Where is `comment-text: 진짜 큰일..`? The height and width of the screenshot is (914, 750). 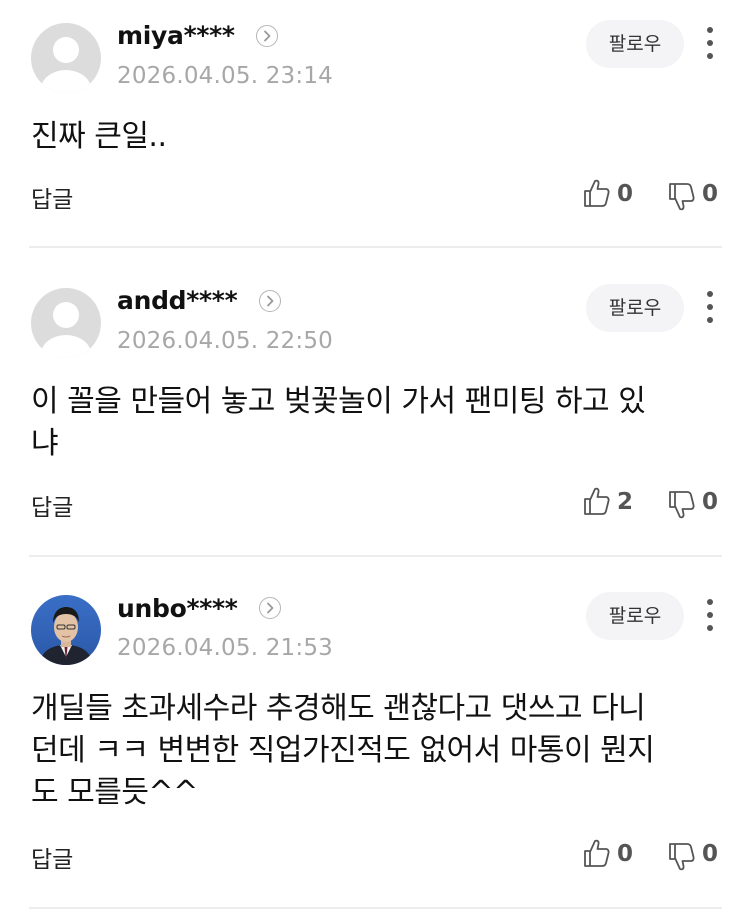
comment-text: 진짜 큰일.. is located at coordinates (99, 136).